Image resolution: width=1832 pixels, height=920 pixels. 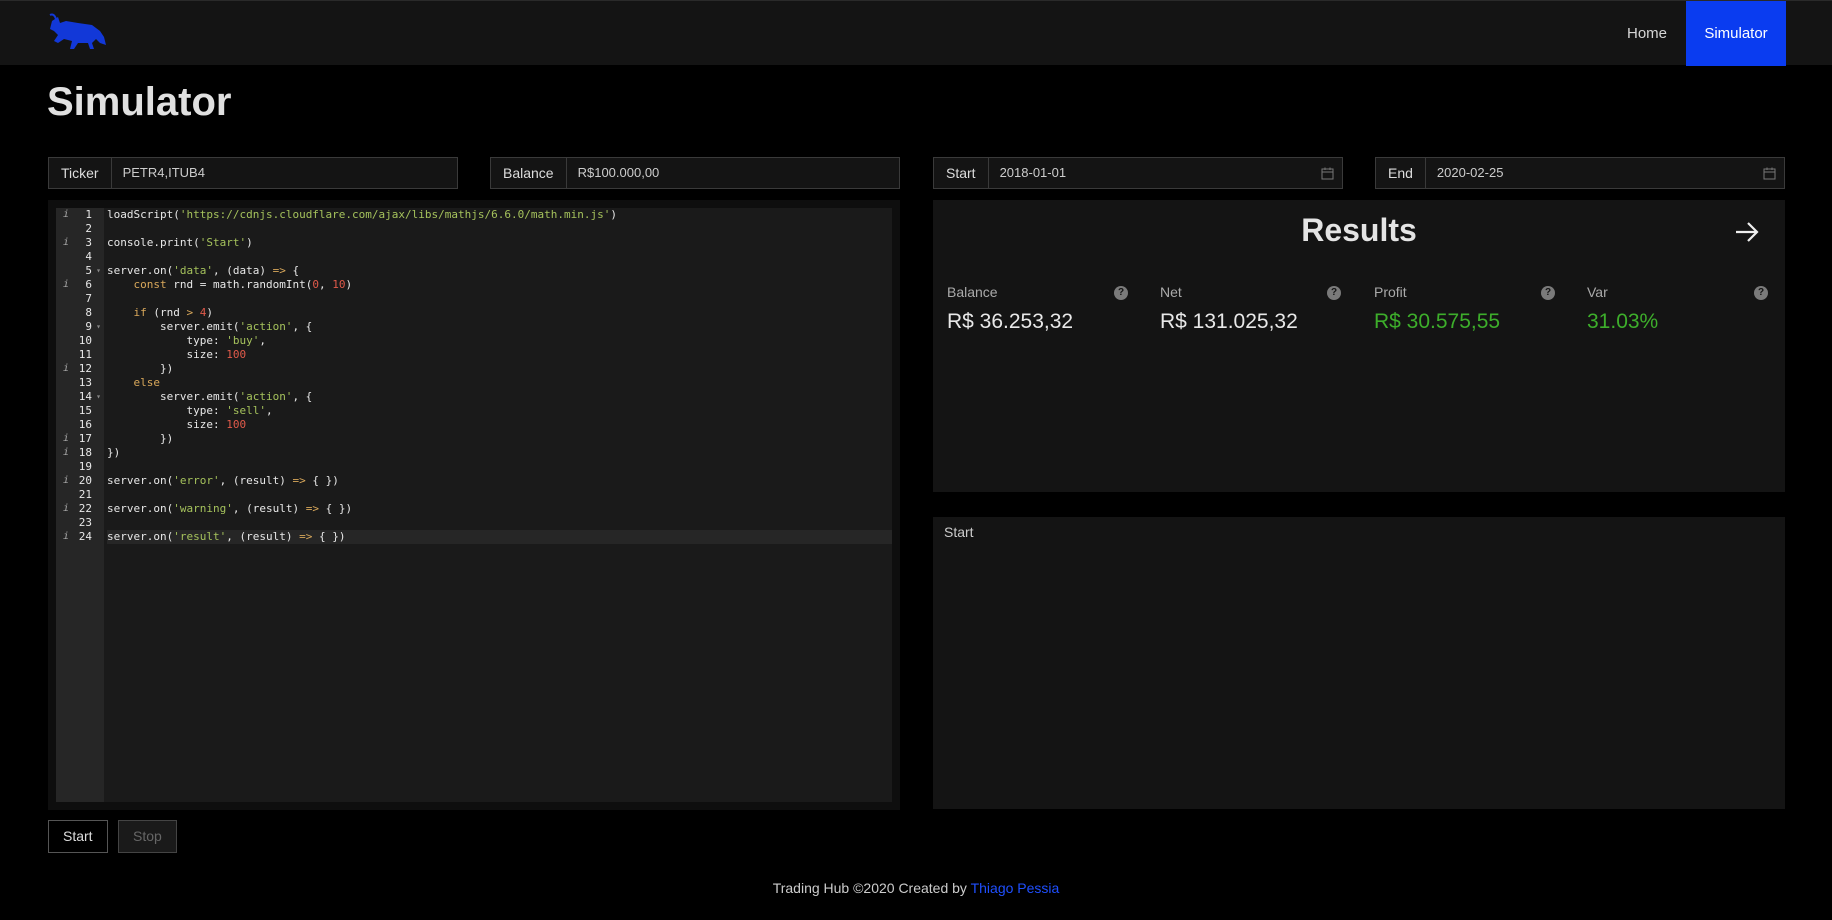 I want to click on balance-input, so click(x=732, y=173).